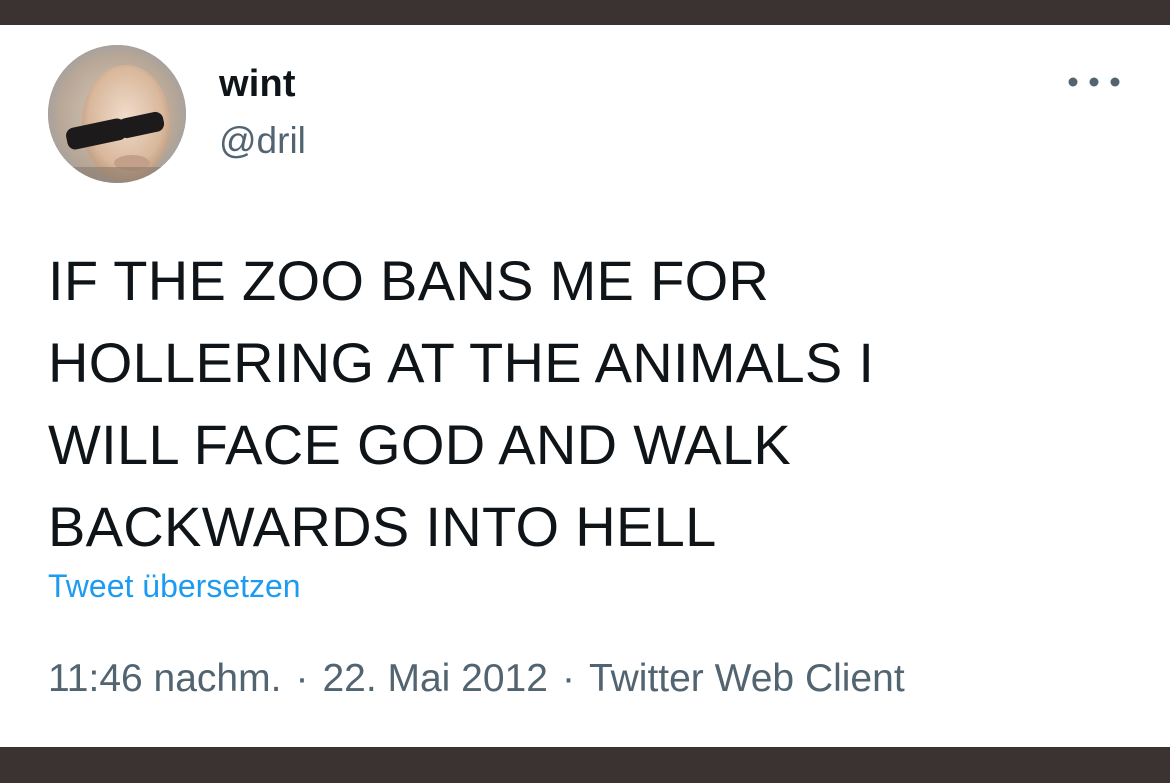 The image size is (1170, 783). Describe the element at coordinates (174, 586) in the screenshot. I see `translate-tweet-link: Tweet übersetzen` at that location.